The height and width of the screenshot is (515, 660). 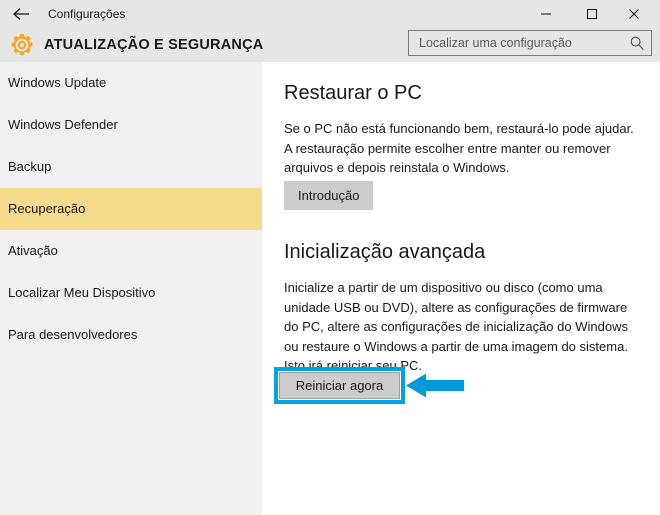 What do you see at coordinates (131, 167) in the screenshot?
I see `sidebar-item-backup: Backup` at bounding box center [131, 167].